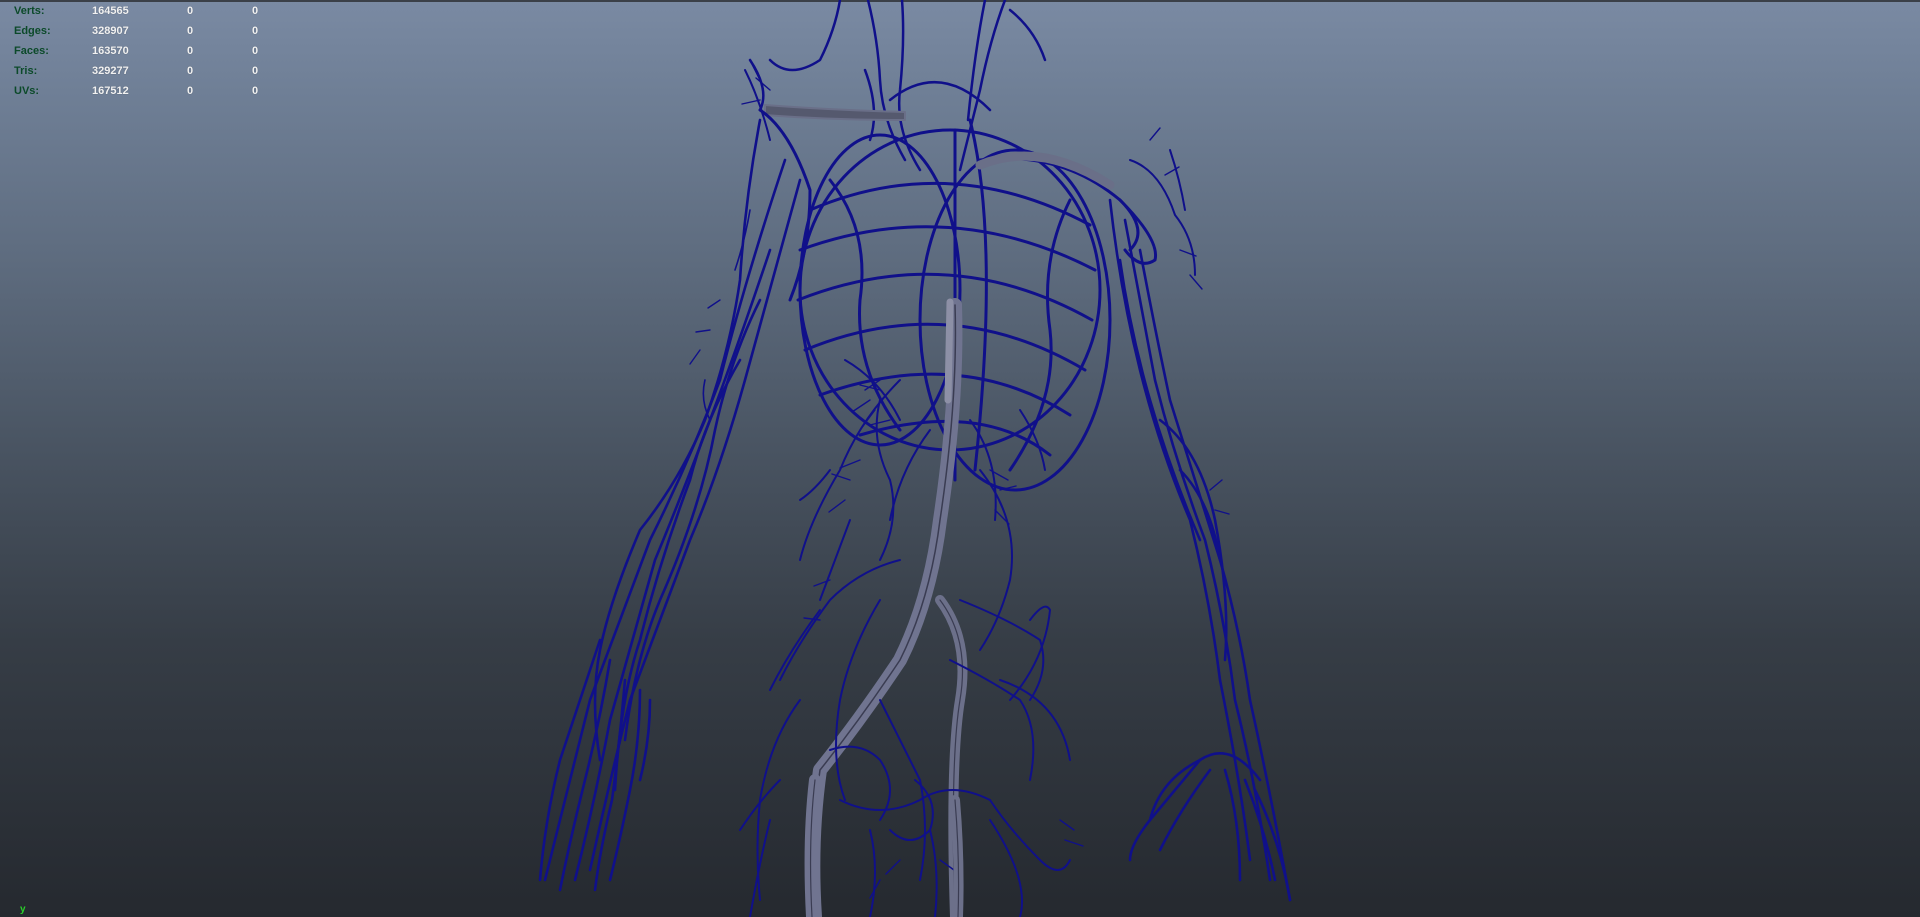 This screenshot has height=917, width=1920. I want to click on hud-label: Edges:, so click(32, 31).